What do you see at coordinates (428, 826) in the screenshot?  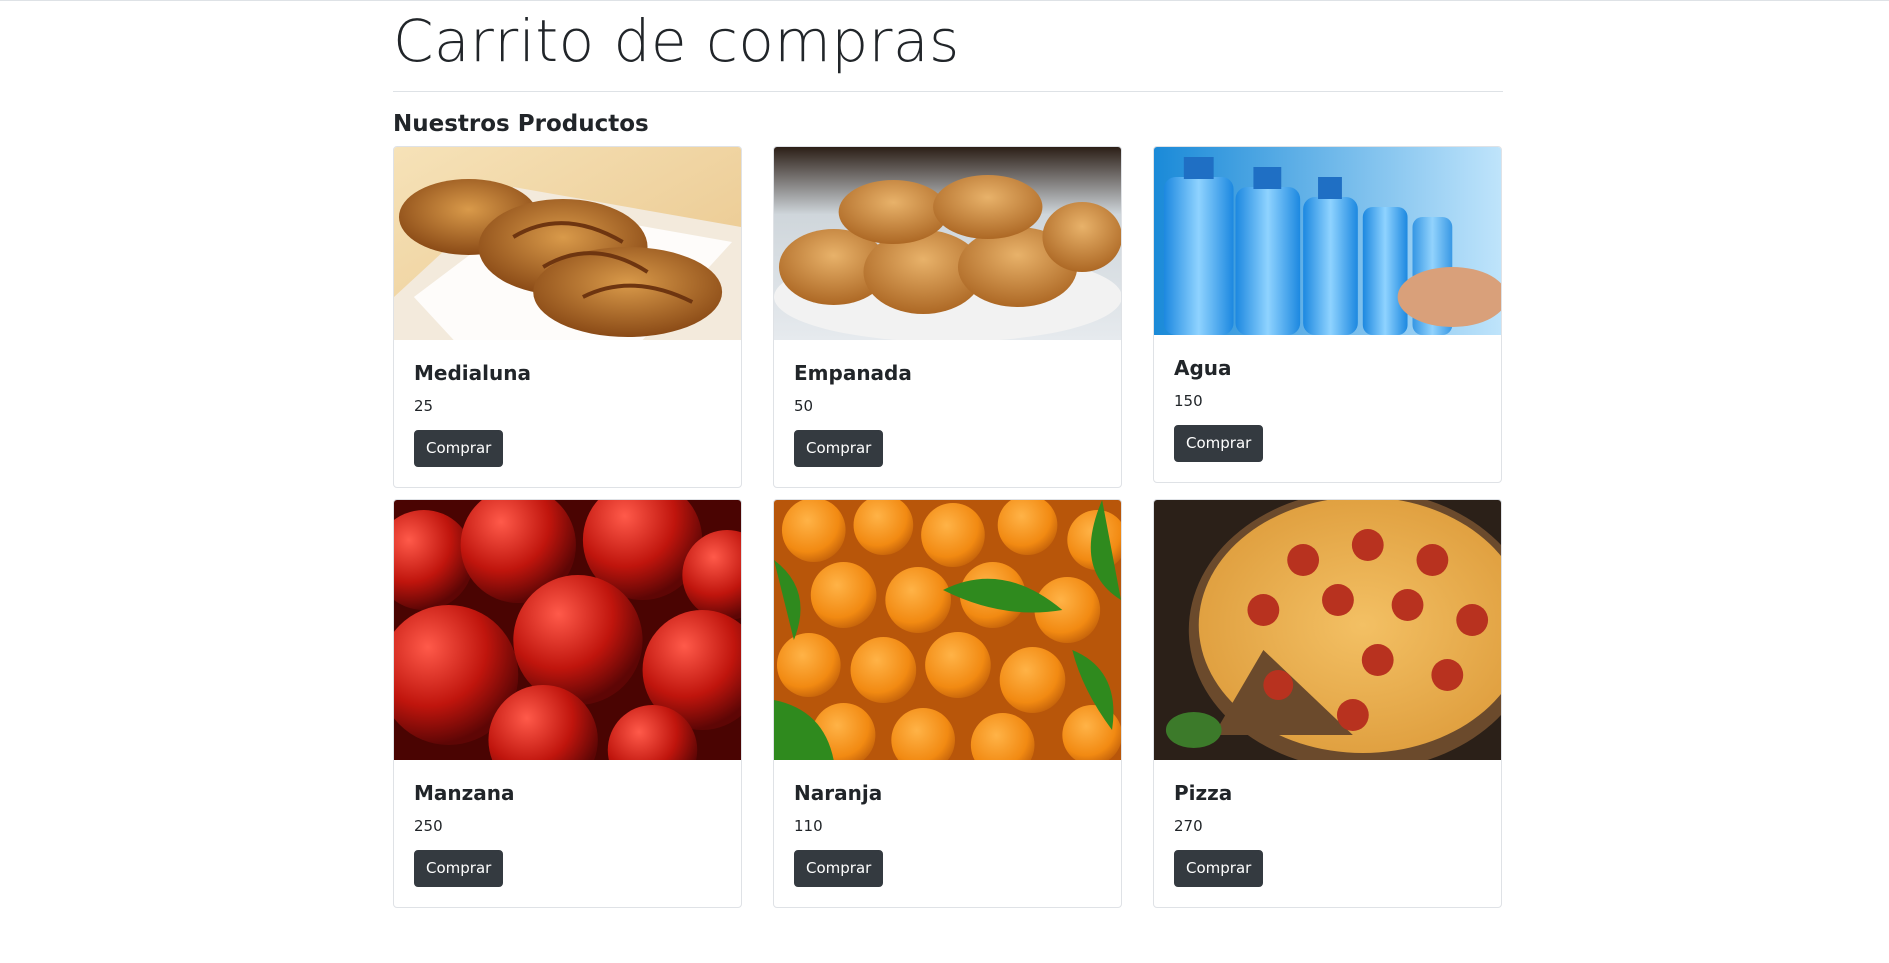 I see `product-price: 250` at bounding box center [428, 826].